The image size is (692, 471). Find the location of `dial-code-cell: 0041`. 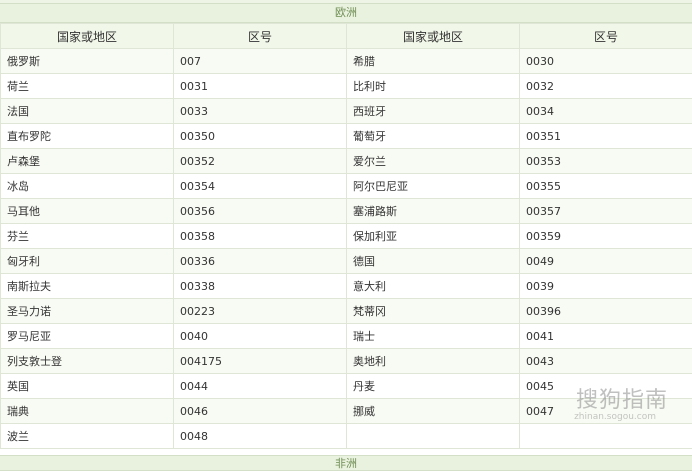

dial-code-cell: 0041 is located at coordinates (606, 336).